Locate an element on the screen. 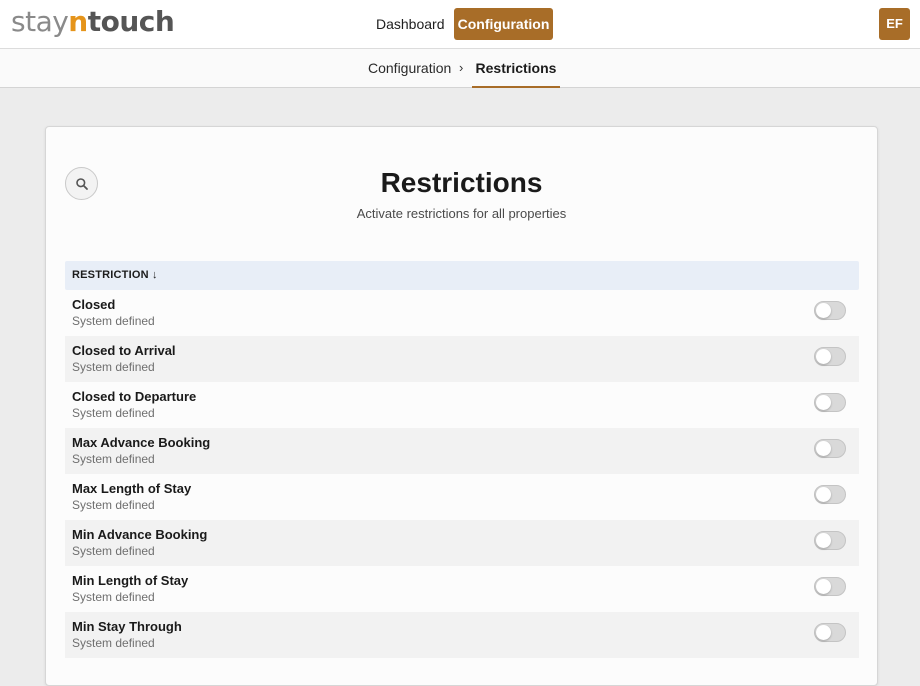 This screenshot has width=920, height=686. restriction-name: Max Advance Booking is located at coordinates (141, 442).